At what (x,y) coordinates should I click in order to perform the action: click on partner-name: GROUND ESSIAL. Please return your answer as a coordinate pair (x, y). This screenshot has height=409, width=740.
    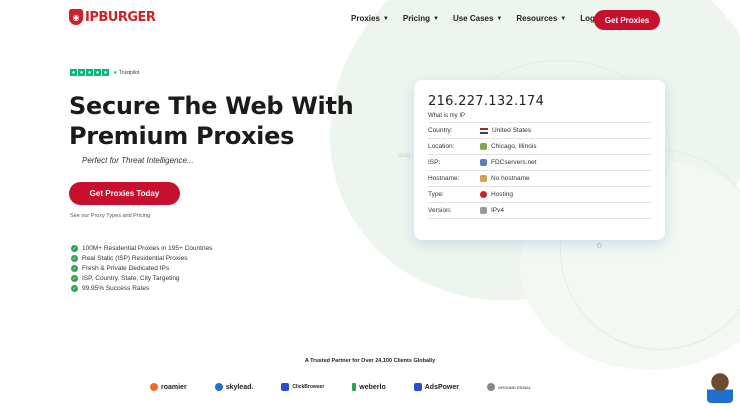
    Looking at the image, I should click on (514, 387).